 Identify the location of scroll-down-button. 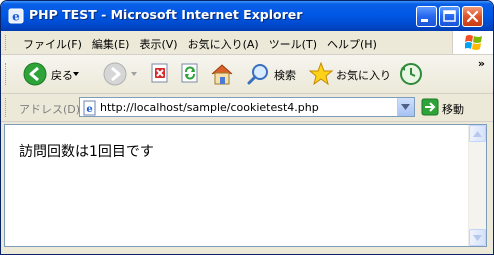
(477, 237).